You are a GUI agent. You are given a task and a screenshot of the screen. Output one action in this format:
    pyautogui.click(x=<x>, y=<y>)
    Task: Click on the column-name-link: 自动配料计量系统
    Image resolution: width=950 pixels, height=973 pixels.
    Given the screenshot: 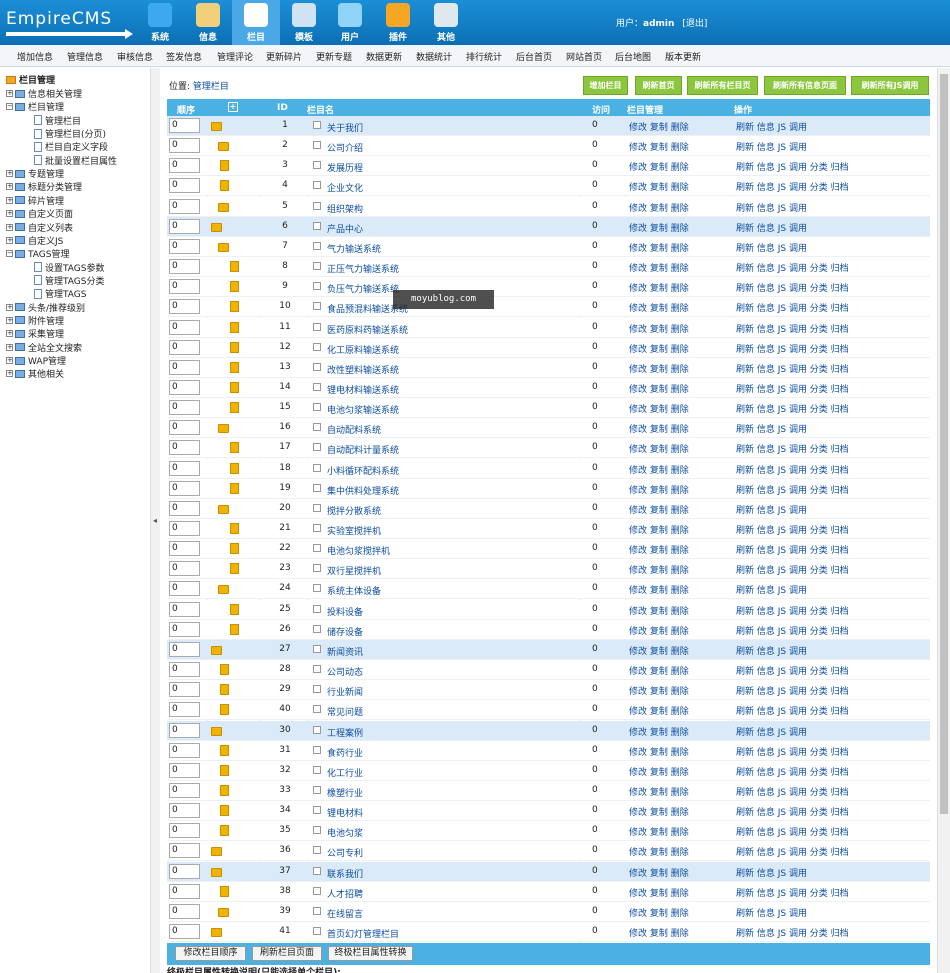 What is the action you would take?
    pyautogui.click(x=363, y=449)
    